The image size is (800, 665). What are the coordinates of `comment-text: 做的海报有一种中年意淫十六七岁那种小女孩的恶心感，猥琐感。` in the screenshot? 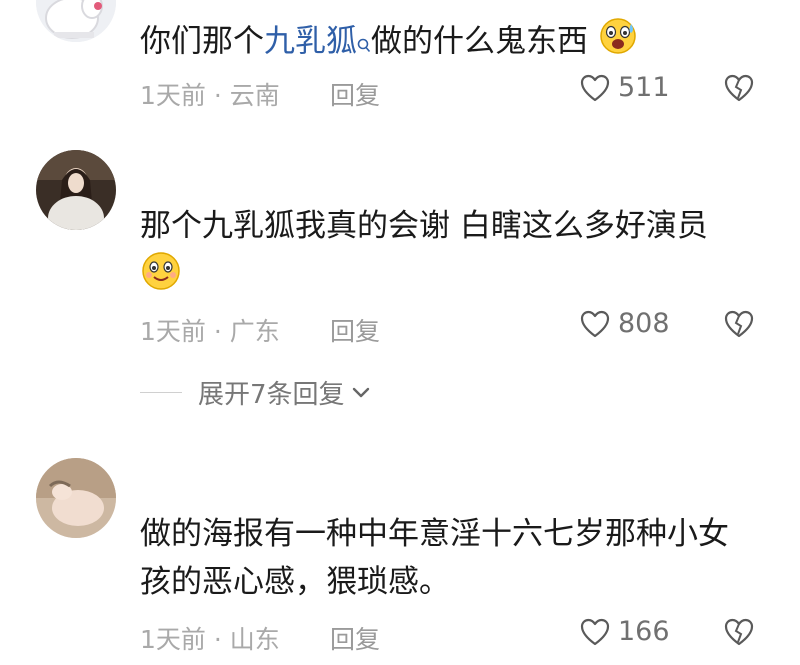 It's located at (434, 558).